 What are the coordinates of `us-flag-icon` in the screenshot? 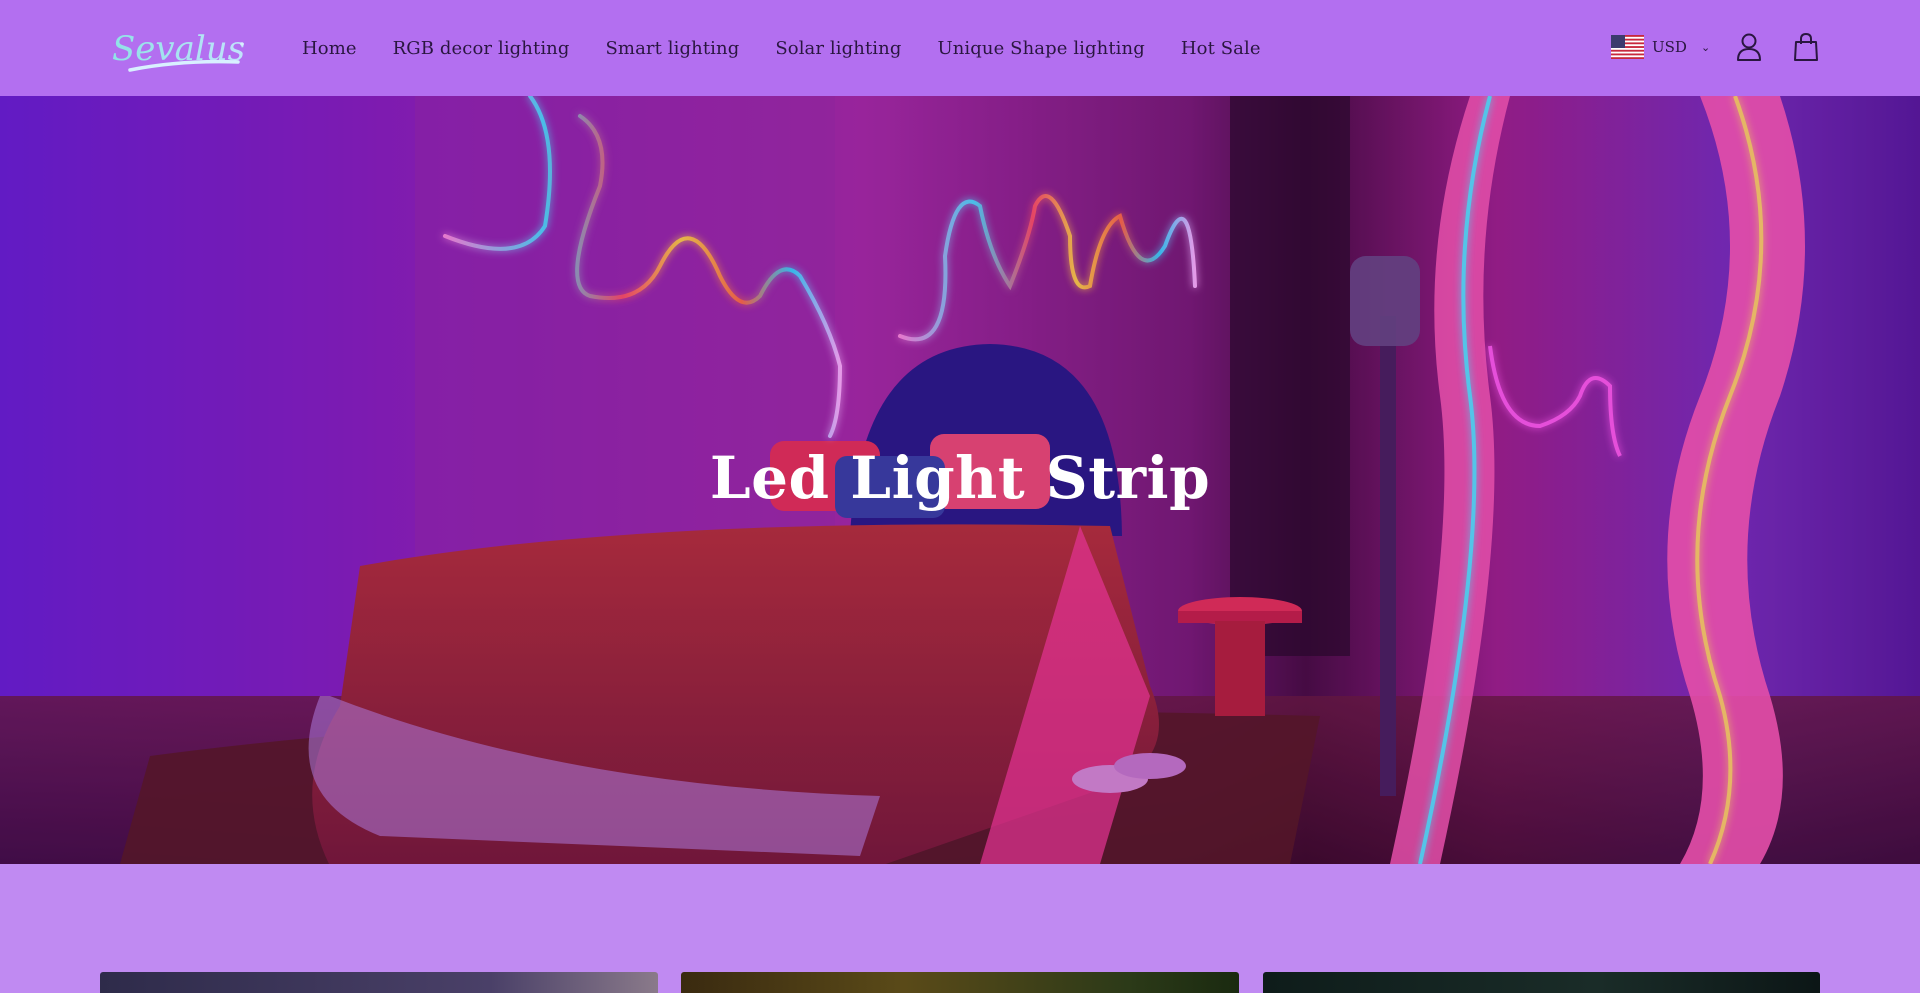 It's located at (1627, 47).